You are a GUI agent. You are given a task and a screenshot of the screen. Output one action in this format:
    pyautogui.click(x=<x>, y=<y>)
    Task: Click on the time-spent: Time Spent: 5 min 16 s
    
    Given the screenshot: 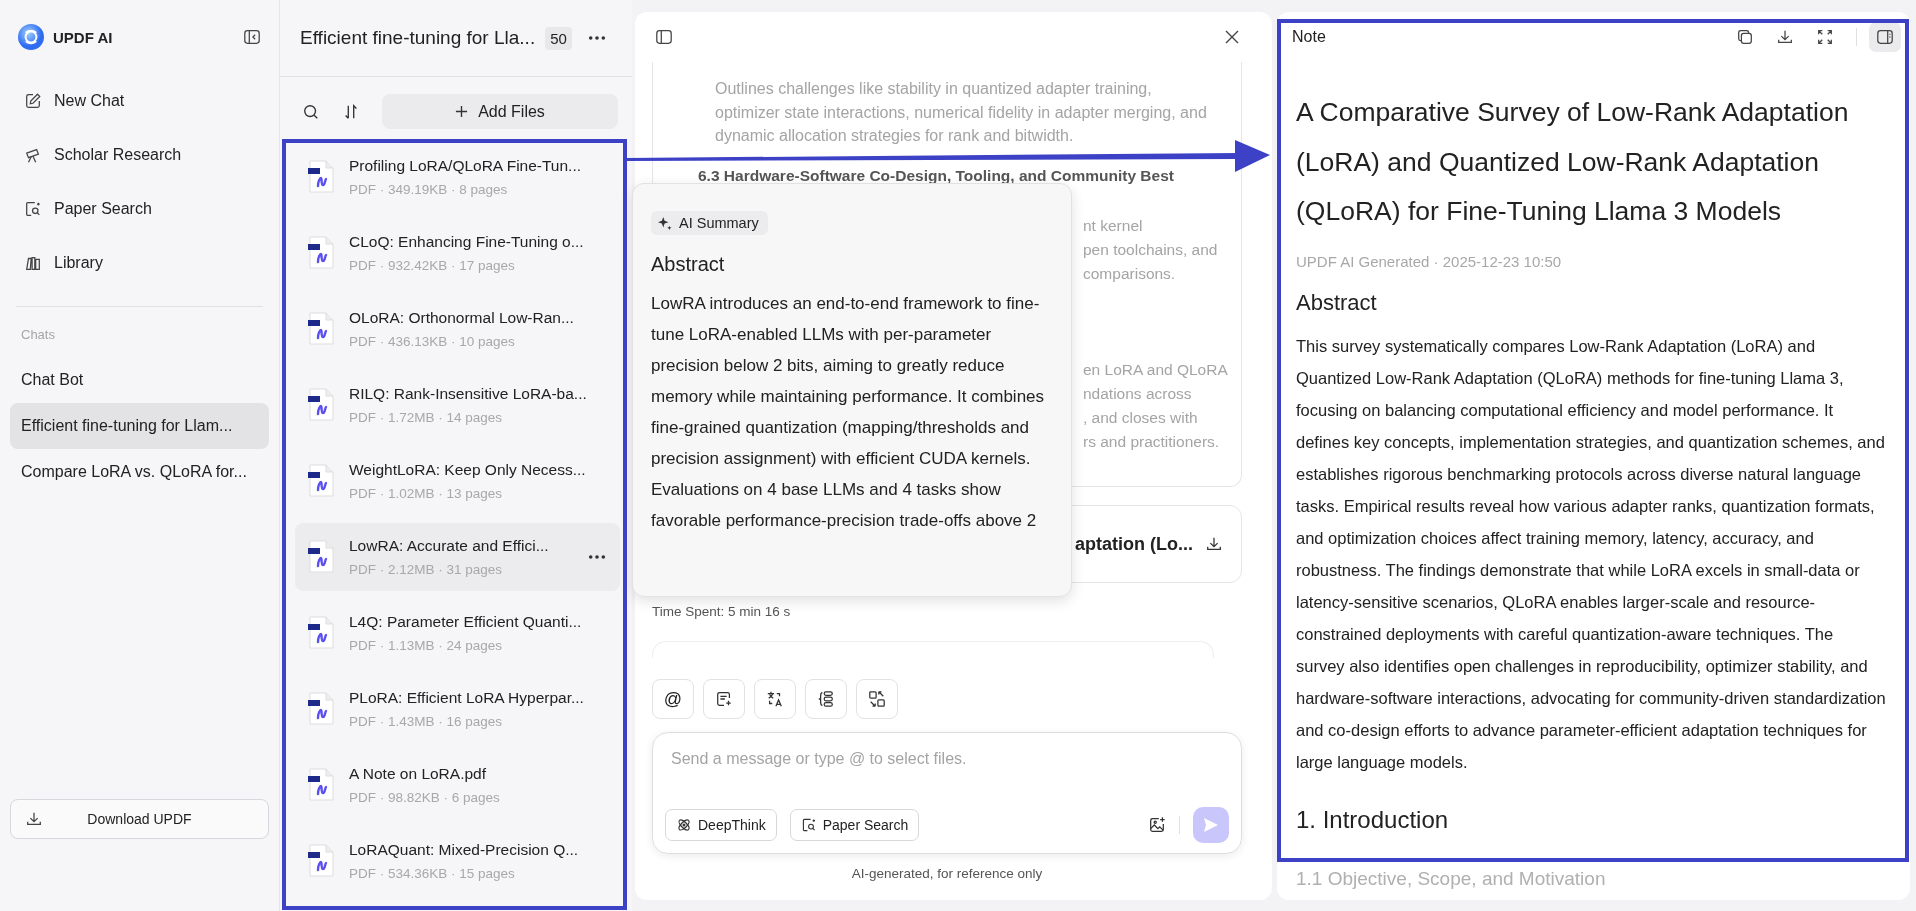 What is the action you would take?
    pyautogui.click(x=722, y=611)
    